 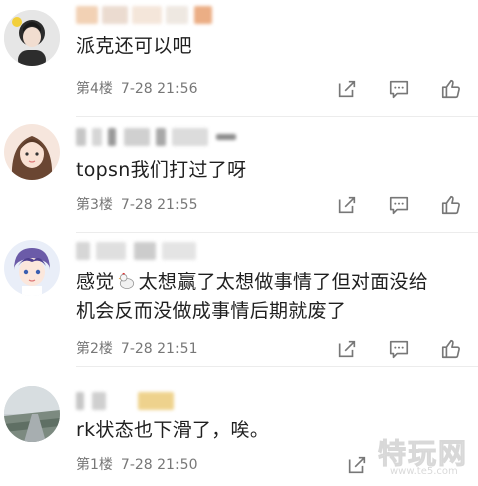 I want to click on comment-text-part: 机会反而没做成事情后期就废了, so click(x=211, y=311).